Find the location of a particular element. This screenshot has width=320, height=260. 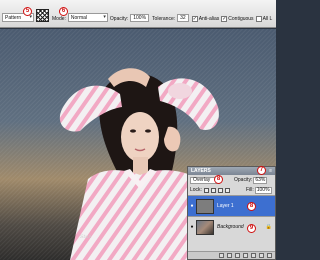

adjustment-layer-icon is located at coordinates (245, 255).